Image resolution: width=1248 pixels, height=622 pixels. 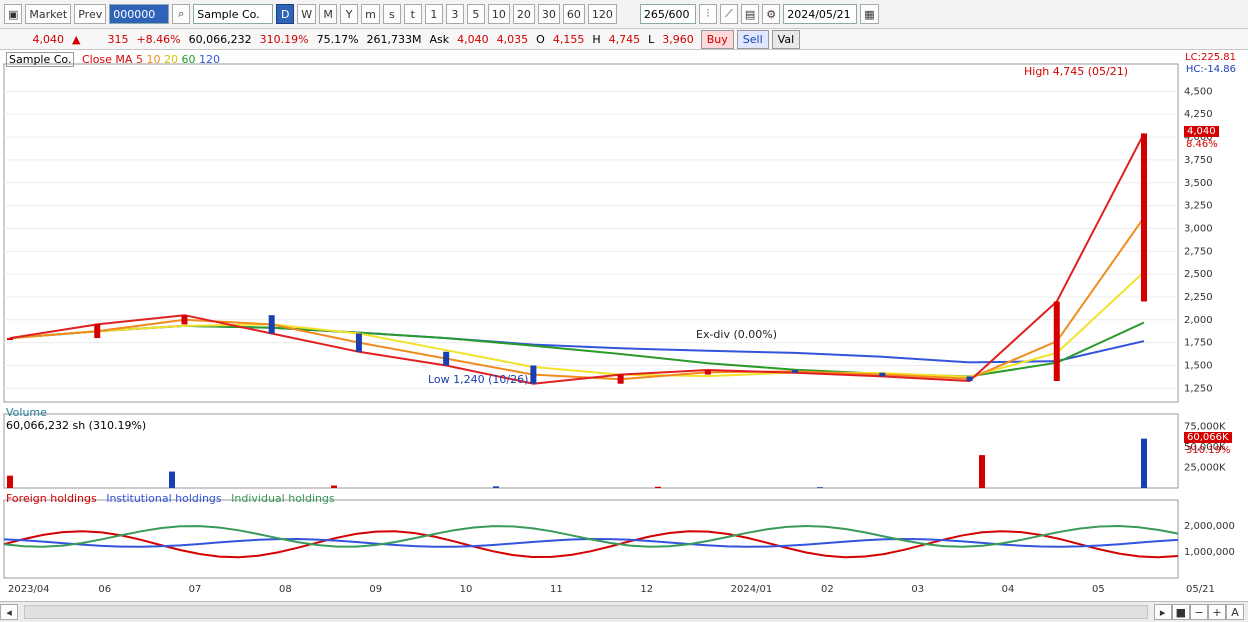 What do you see at coordinates (158, 39) in the screenshot?
I see `change-pct: +8.46%` at bounding box center [158, 39].